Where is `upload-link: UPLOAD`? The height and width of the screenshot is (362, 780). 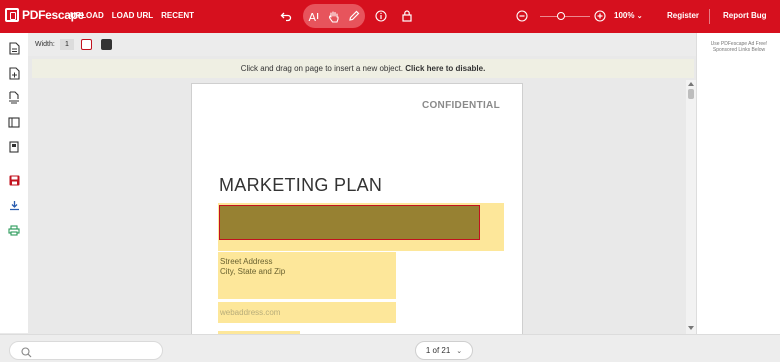
upload-link: UPLOAD is located at coordinates (87, 15).